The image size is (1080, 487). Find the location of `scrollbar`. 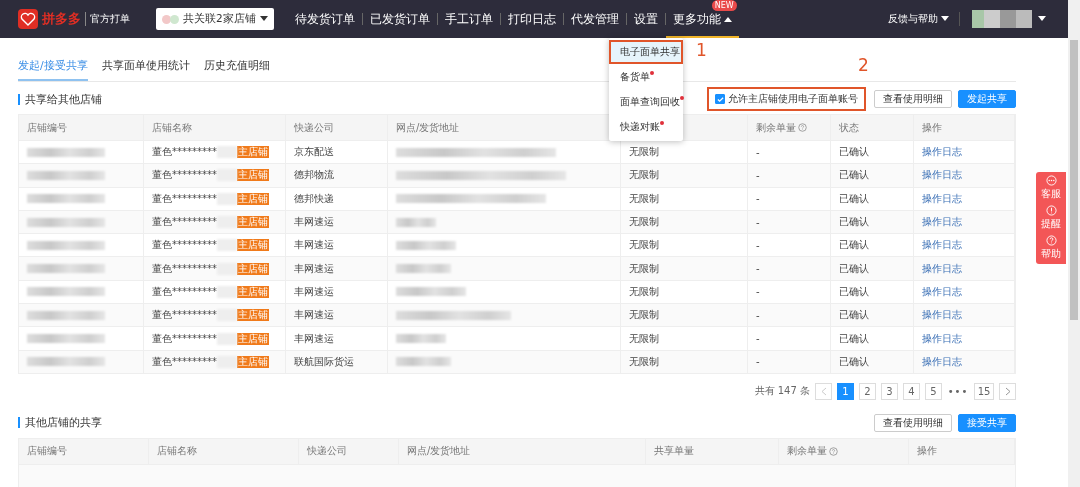

scrollbar is located at coordinates (1074, 243).